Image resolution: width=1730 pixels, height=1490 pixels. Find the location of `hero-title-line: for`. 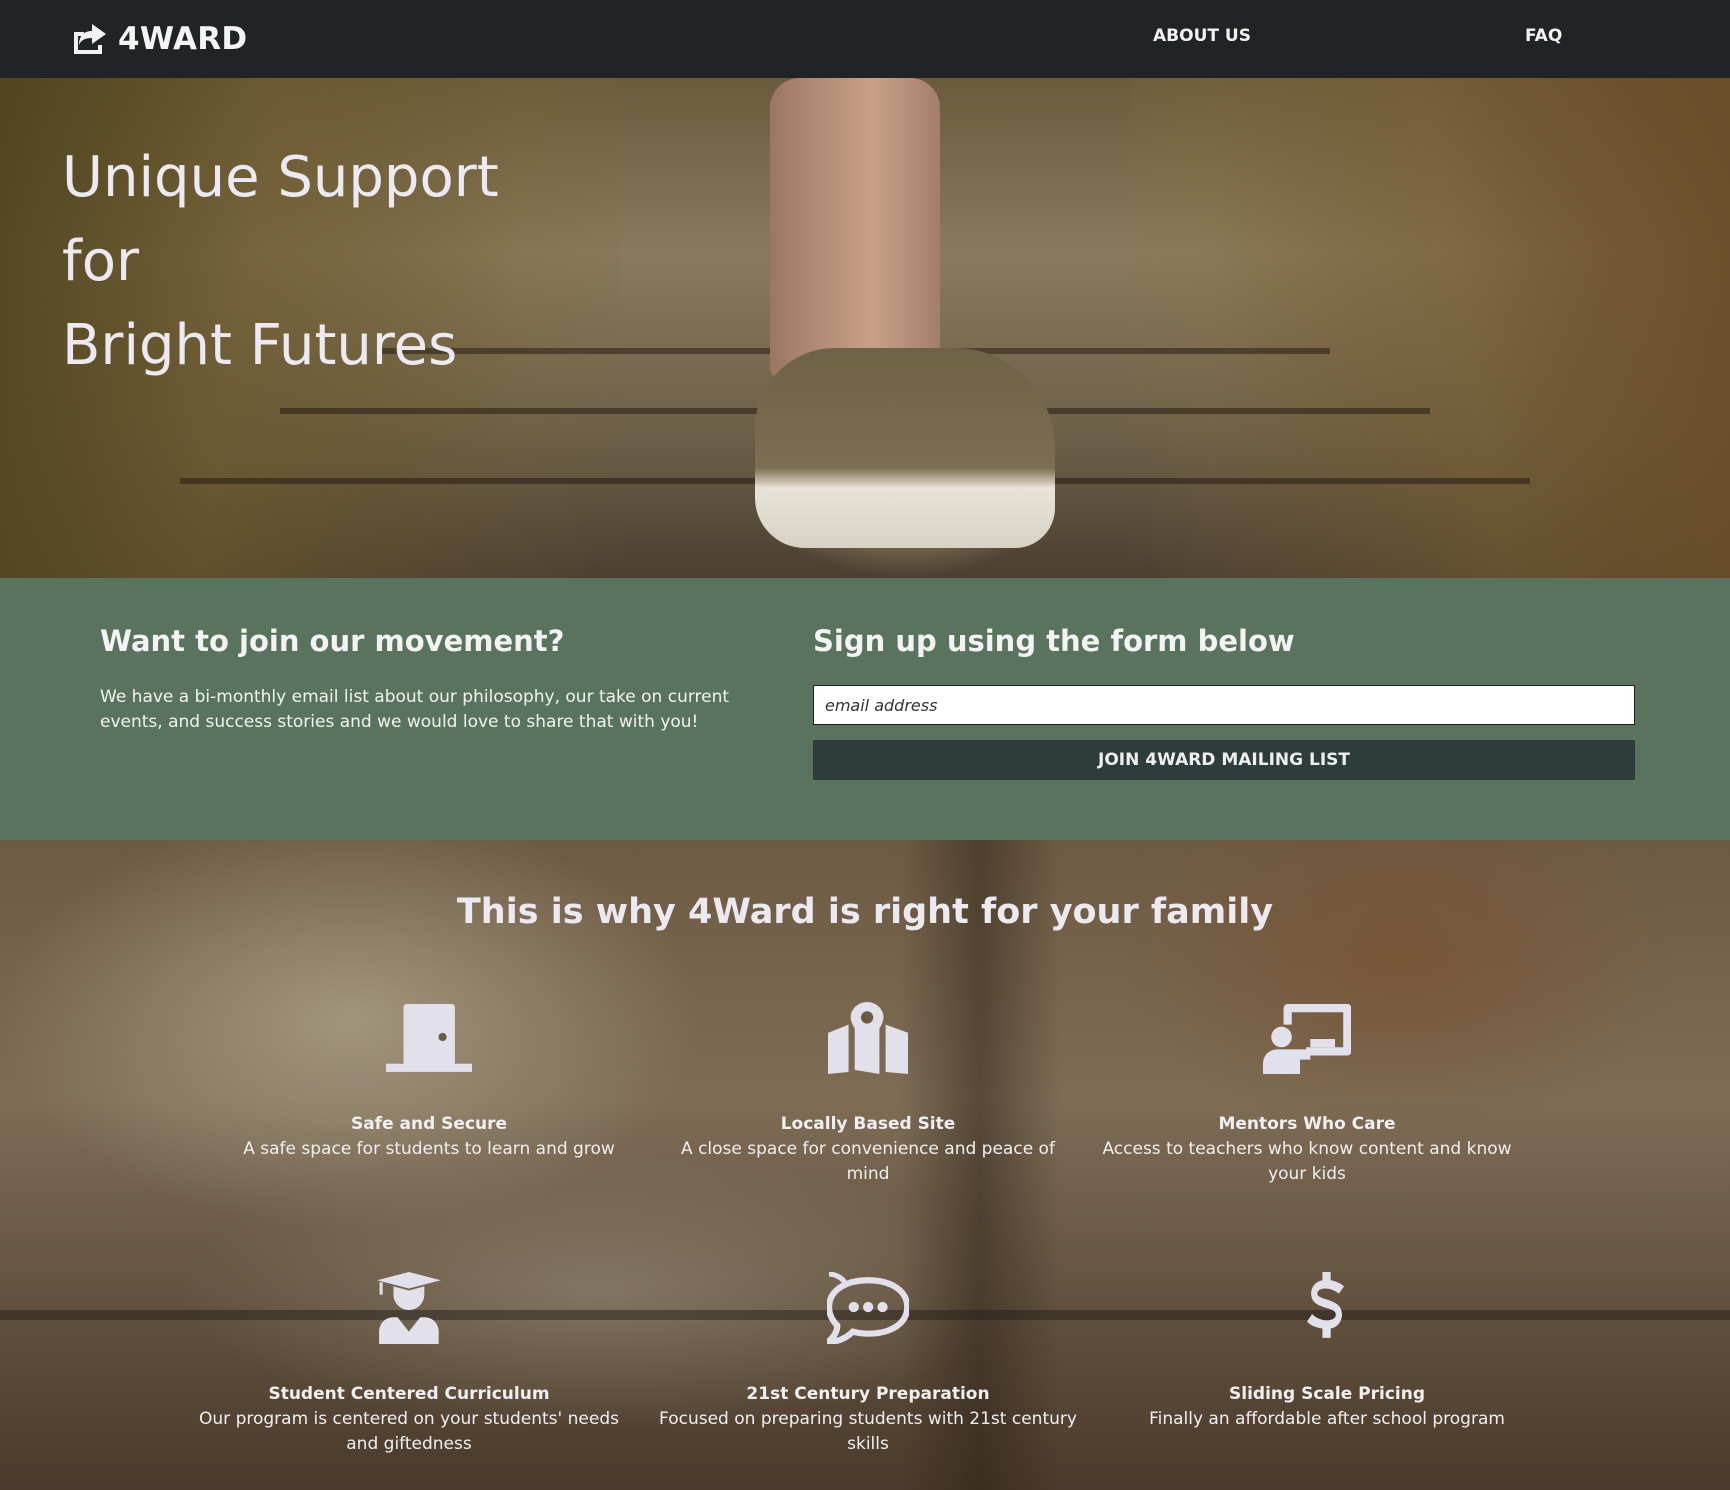

hero-title-line: for is located at coordinates (100, 261).